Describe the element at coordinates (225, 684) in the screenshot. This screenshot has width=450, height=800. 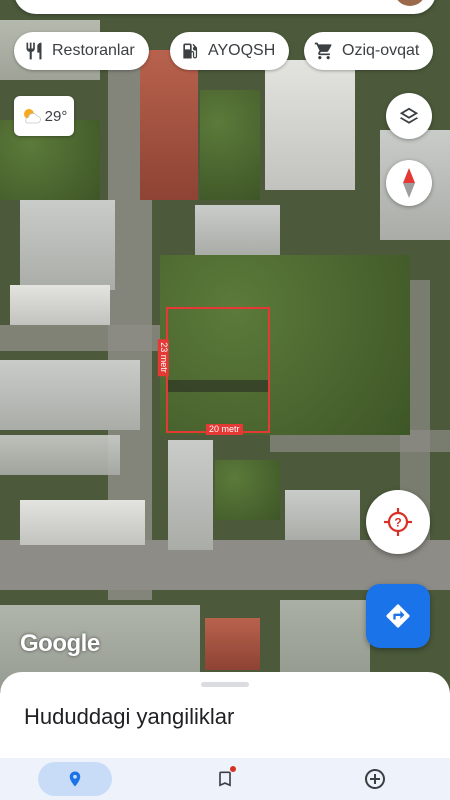
I see `sheet-drag-handle` at that location.